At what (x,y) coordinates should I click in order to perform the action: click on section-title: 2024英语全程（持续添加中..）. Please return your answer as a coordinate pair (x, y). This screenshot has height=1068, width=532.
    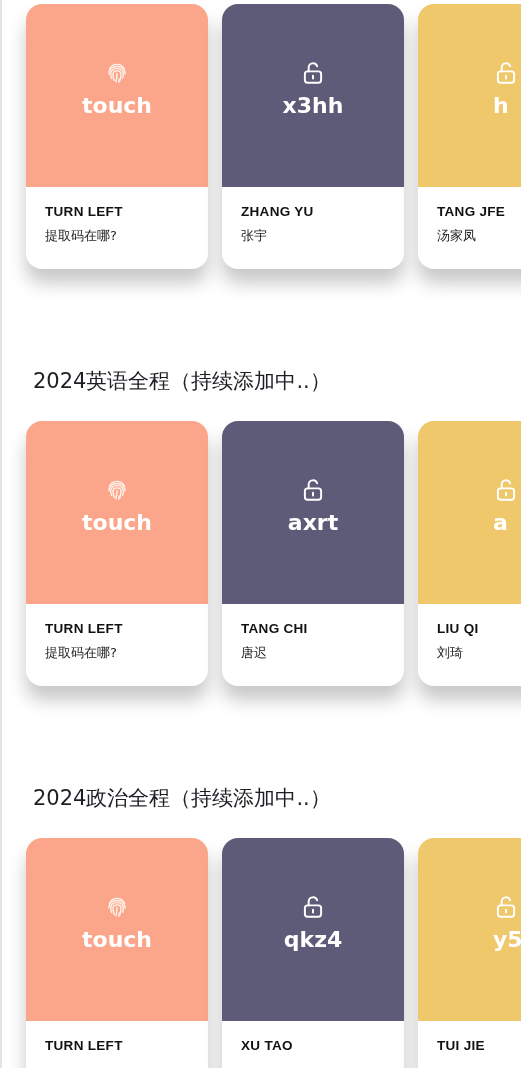
    Looking at the image, I should click on (182, 381).